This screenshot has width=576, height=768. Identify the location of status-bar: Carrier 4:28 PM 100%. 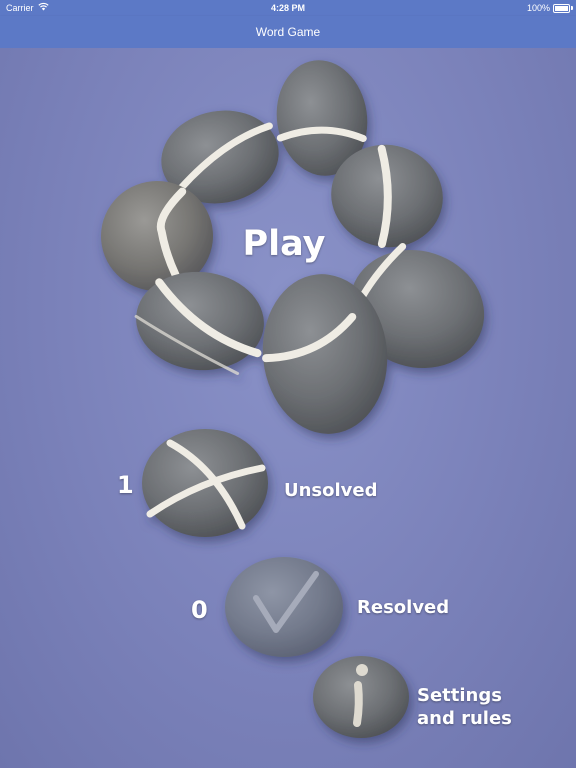
(288, 8).